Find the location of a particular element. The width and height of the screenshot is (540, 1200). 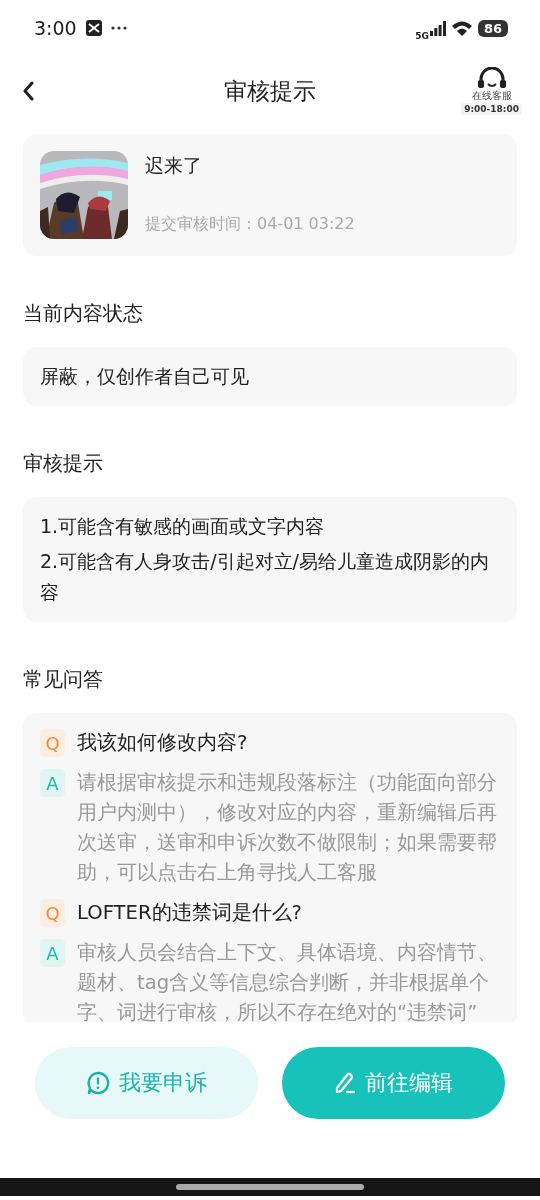

pencil-icon is located at coordinates (345, 1083).